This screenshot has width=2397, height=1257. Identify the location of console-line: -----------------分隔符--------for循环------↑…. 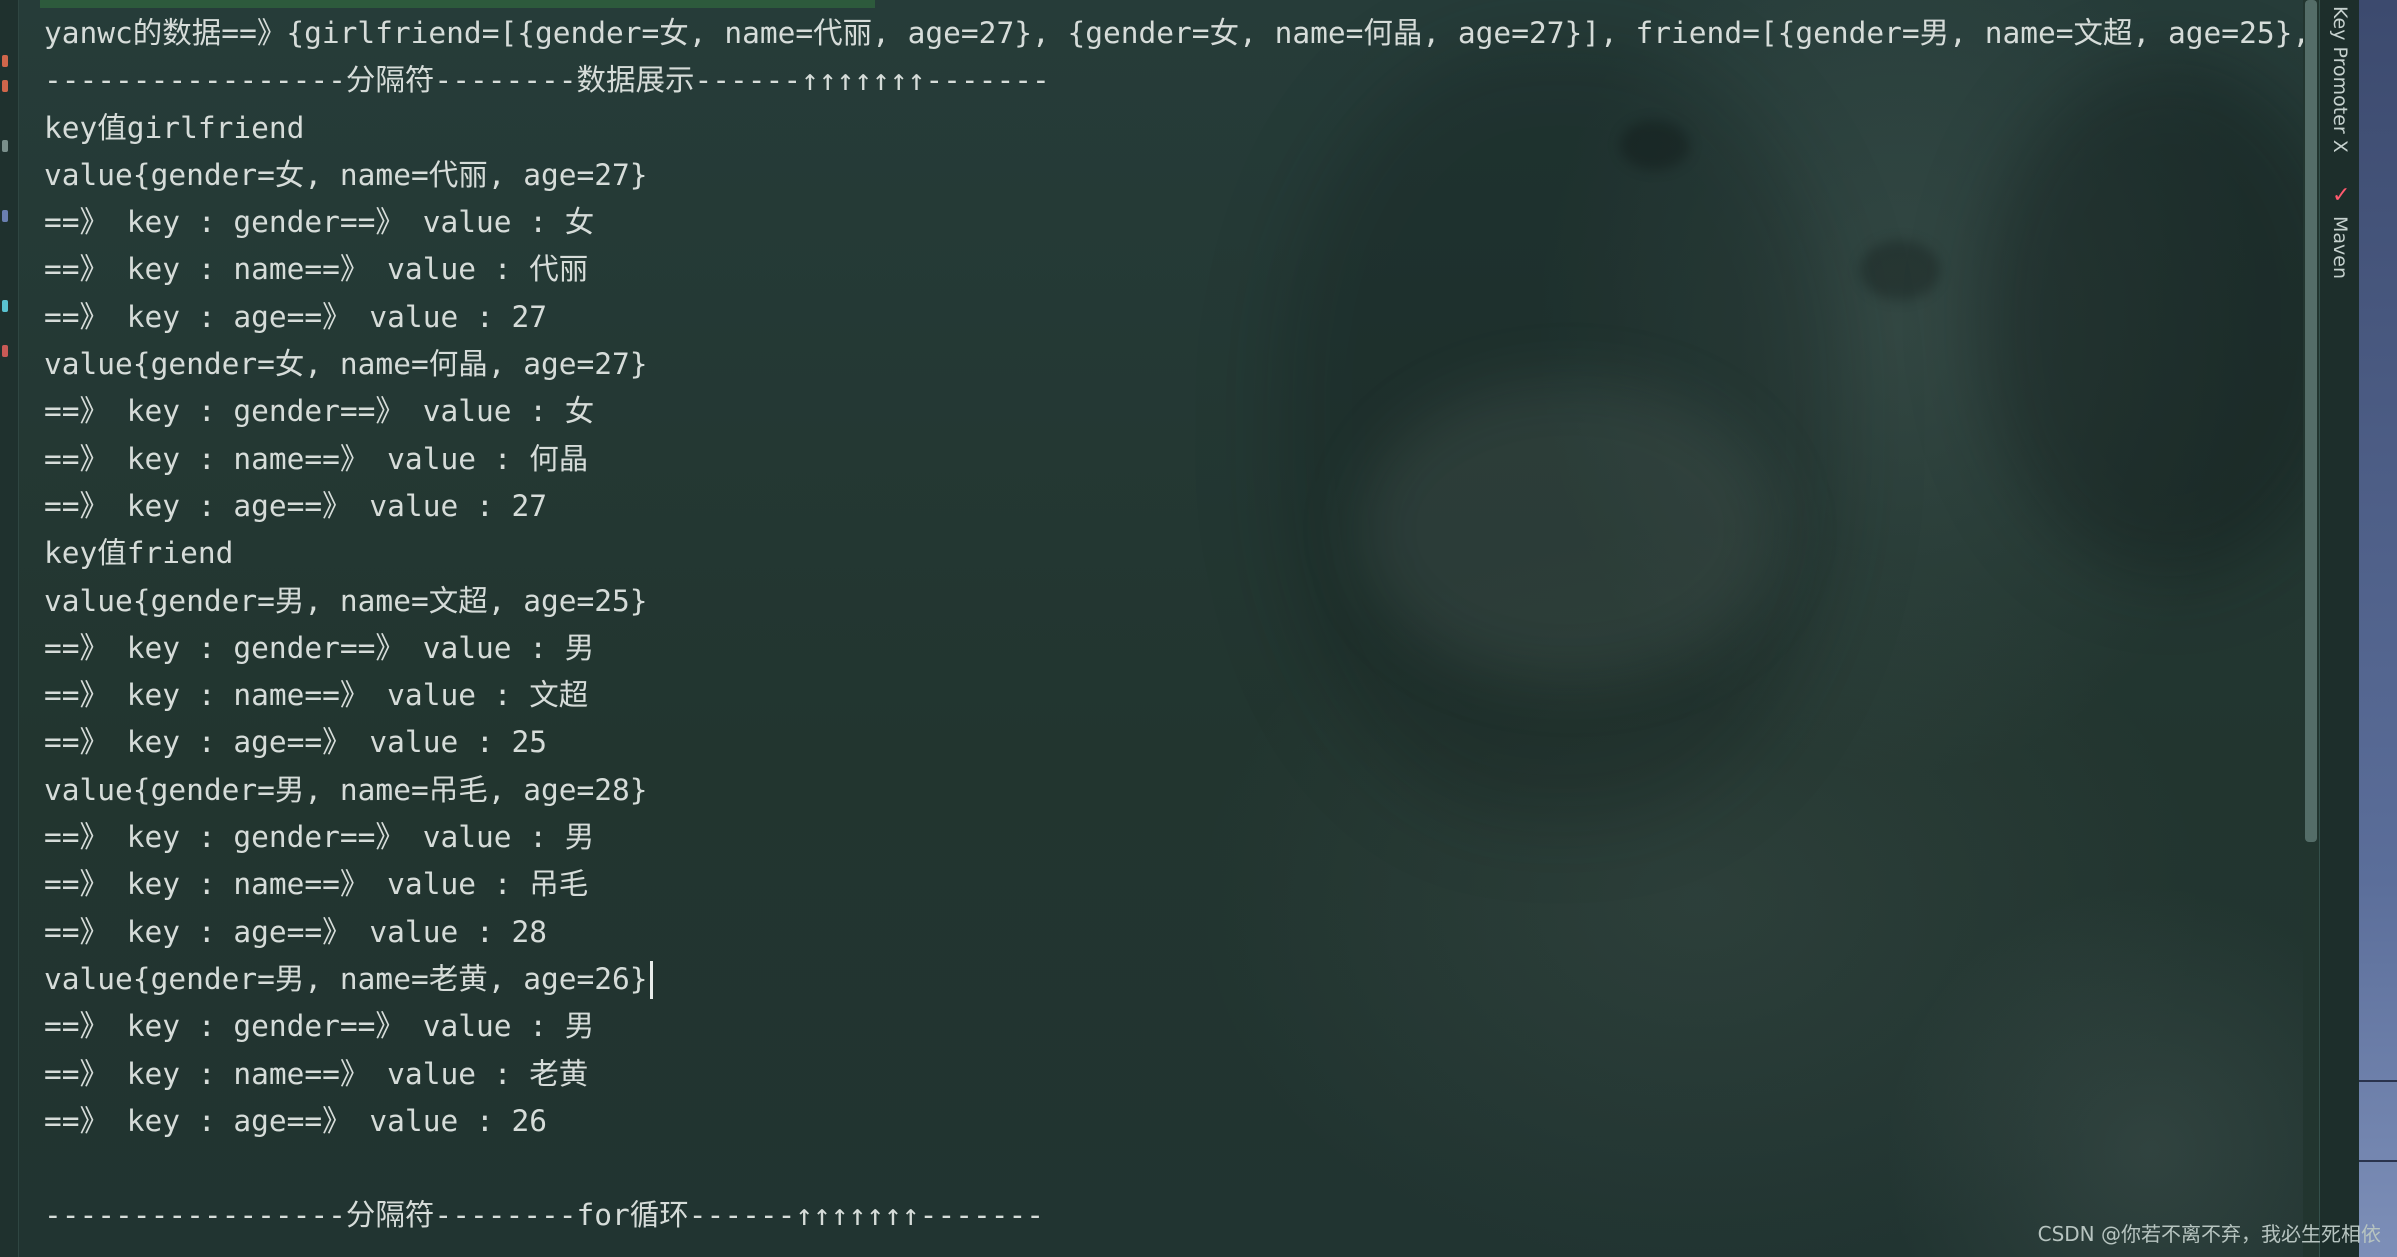
(544, 1215).